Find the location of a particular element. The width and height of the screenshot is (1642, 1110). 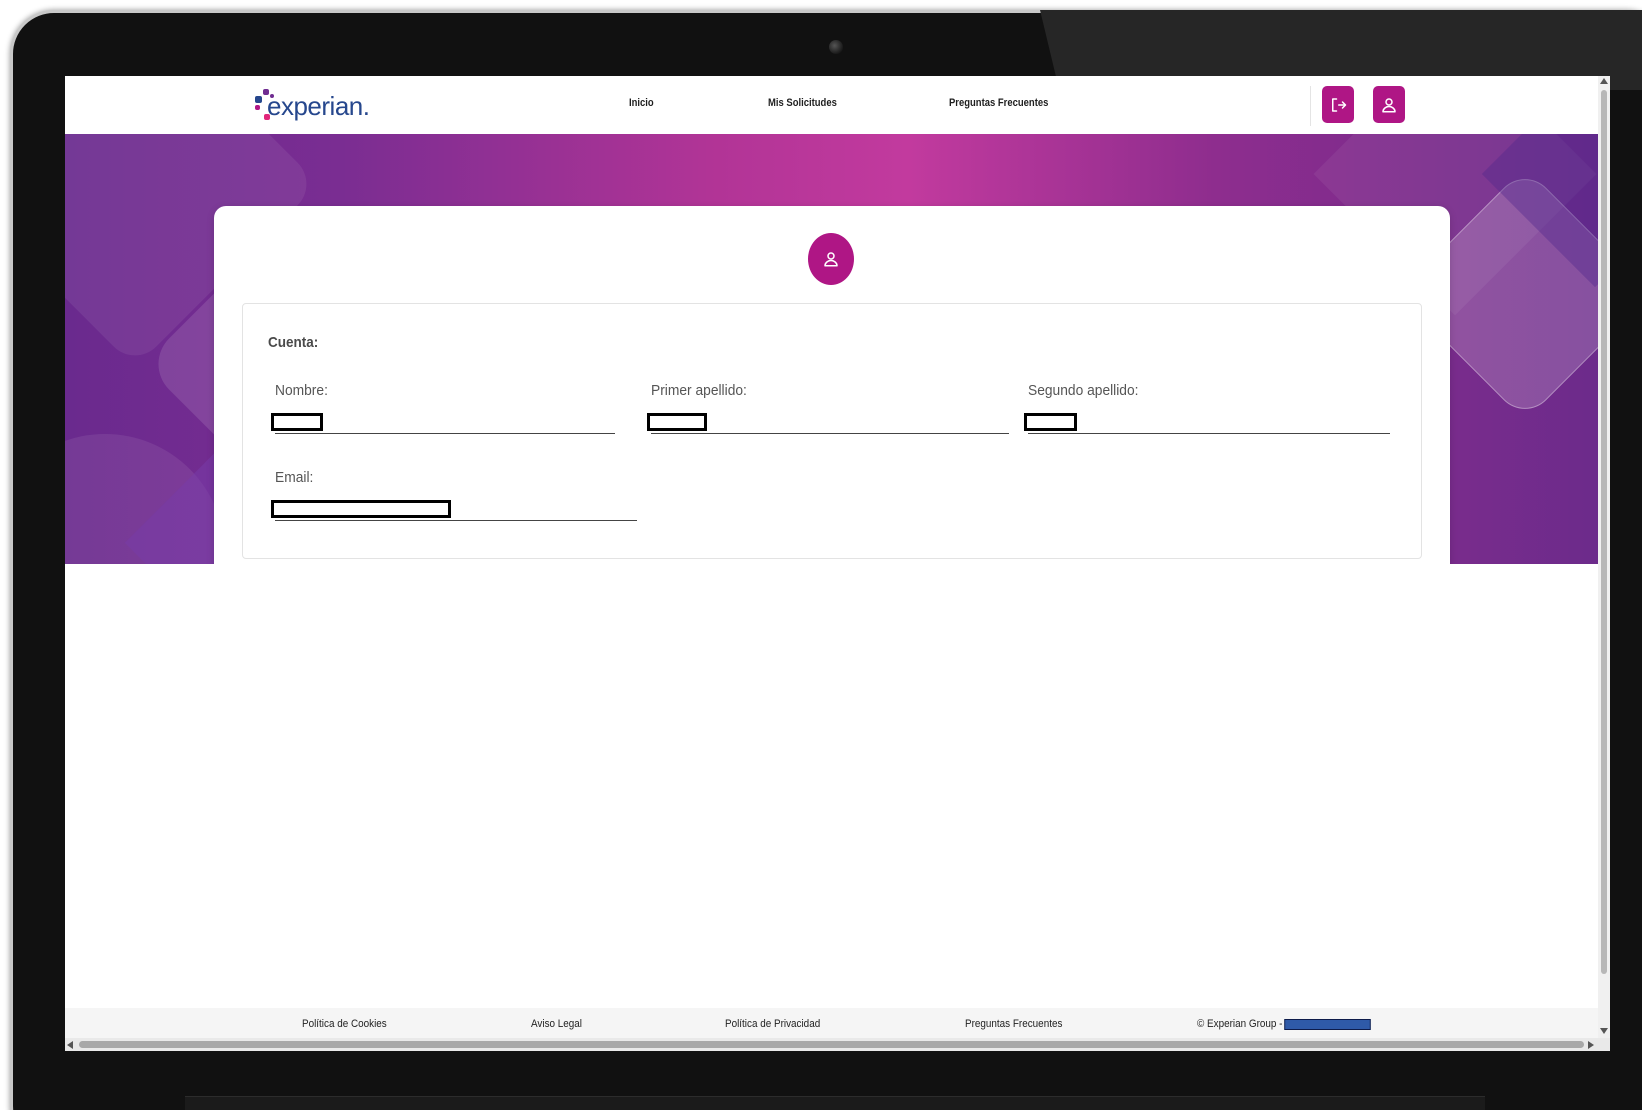

footer-copyright: © Experian Group - is located at coordinates (1284, 1024).